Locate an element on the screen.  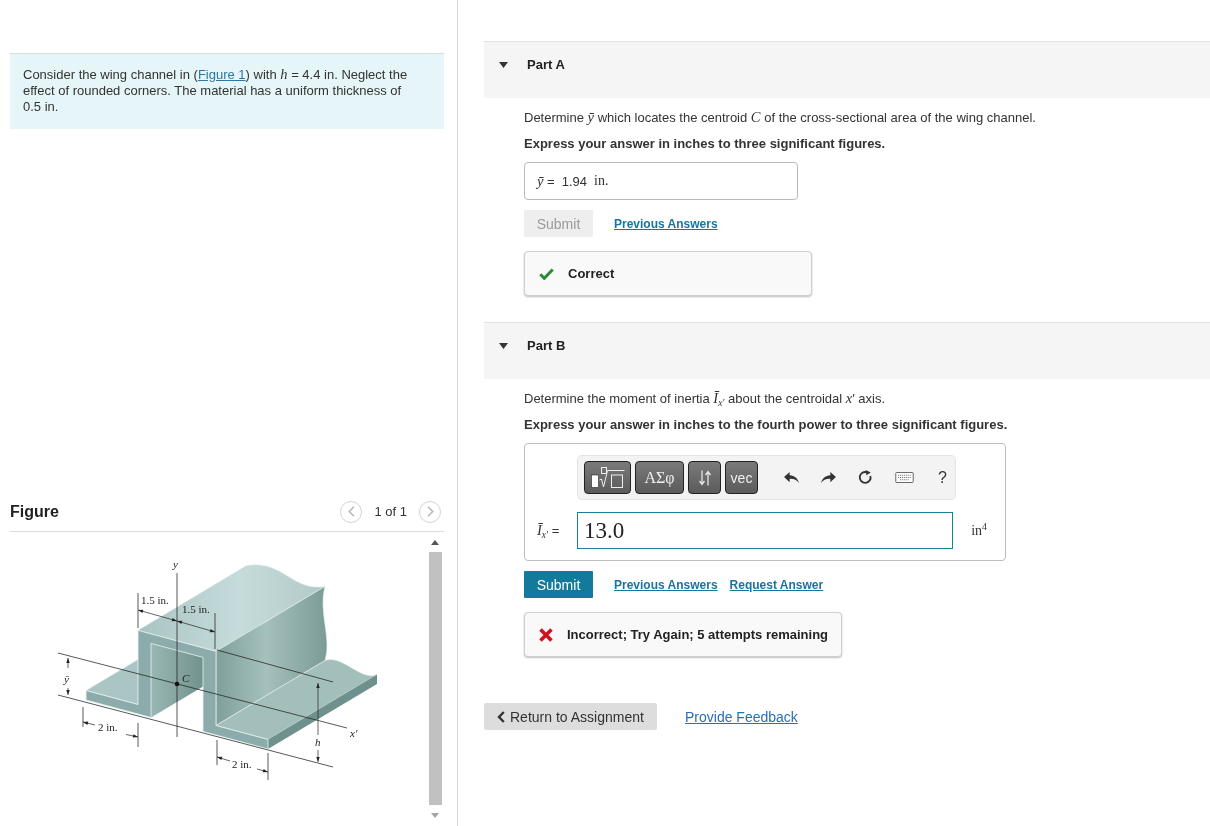
variable-label: h is located at coordinates (318, 742).